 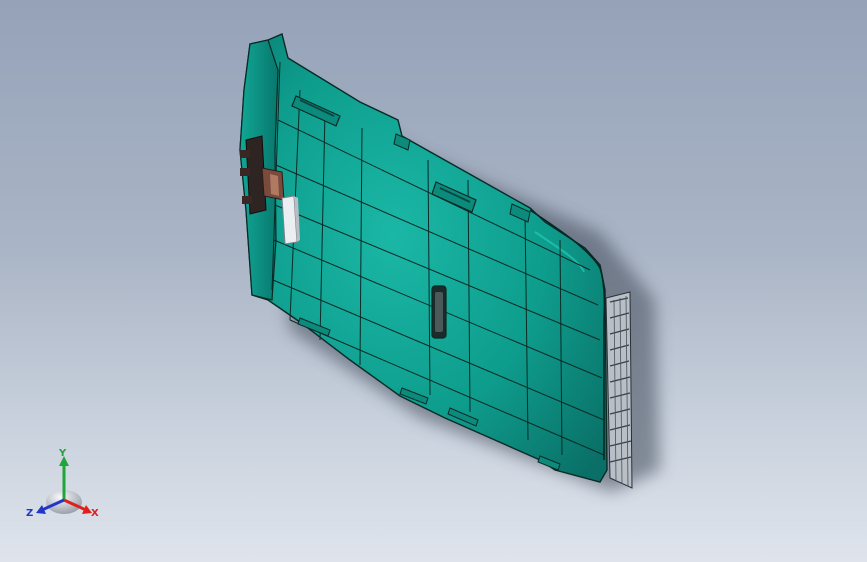 What do you see at coordinates (29, 513) in the screenshot?
I see `z-axis-label: Z` at bounding box center [29, 513].